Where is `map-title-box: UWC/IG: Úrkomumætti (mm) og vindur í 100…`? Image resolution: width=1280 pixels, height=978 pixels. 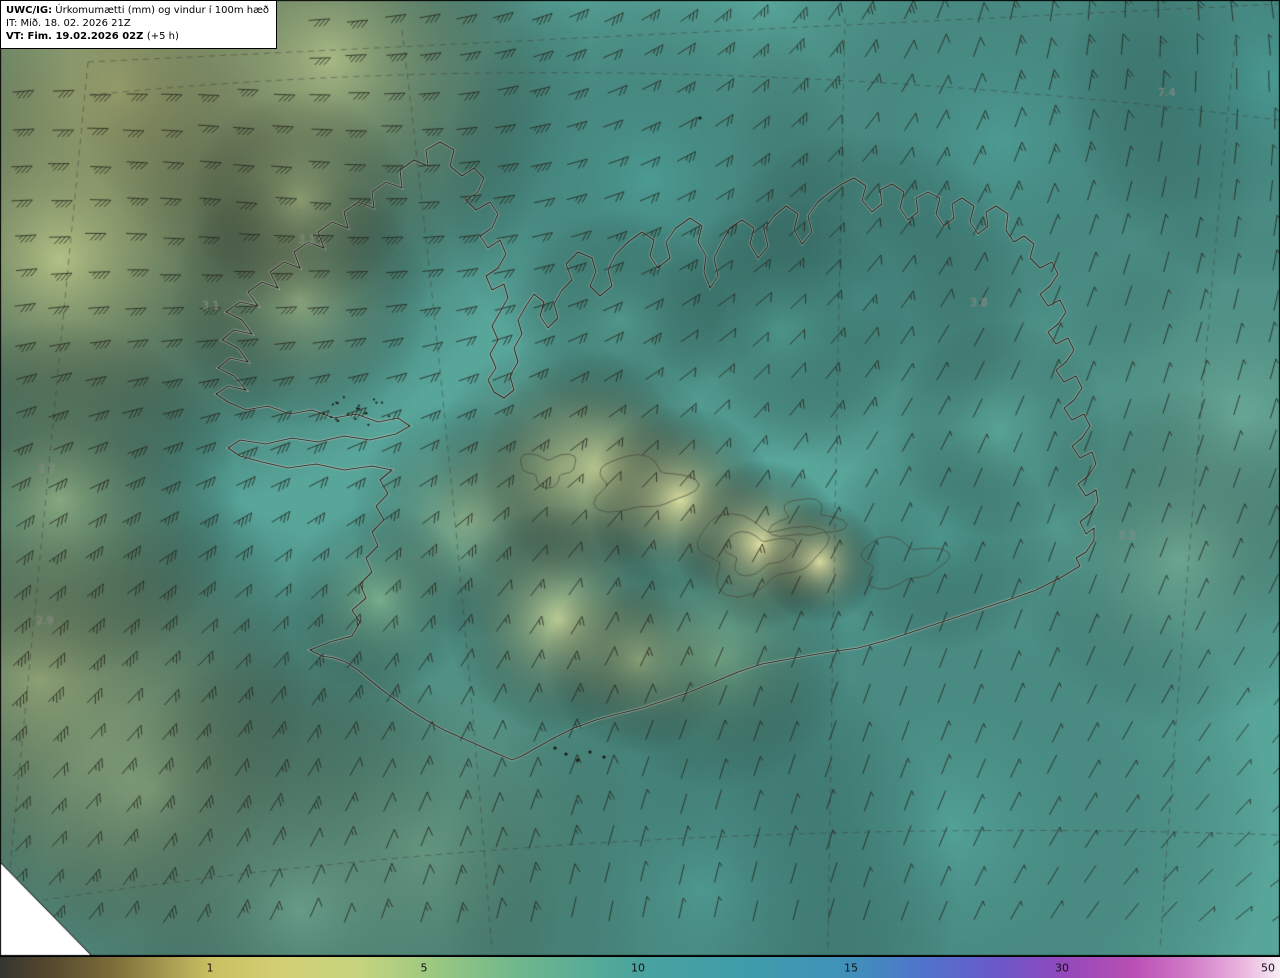
map-title-box: UWC/IG: Úrkomumætti (mm) og vindur í 100… is located at coordinates (139, 24).